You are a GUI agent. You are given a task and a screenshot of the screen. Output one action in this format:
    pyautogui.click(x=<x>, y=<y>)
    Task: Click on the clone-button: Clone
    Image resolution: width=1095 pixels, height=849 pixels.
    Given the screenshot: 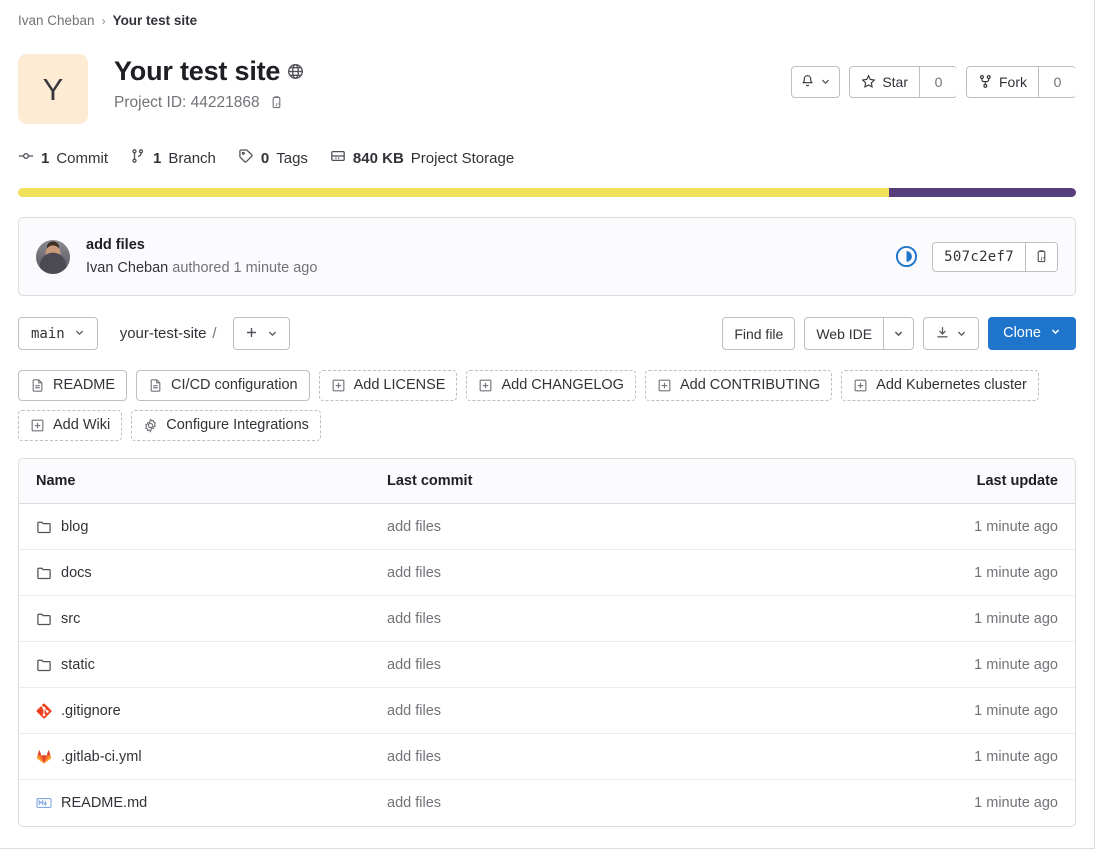 What is the action you would take?
    pyautogui.click(x=1032, y=333)
    